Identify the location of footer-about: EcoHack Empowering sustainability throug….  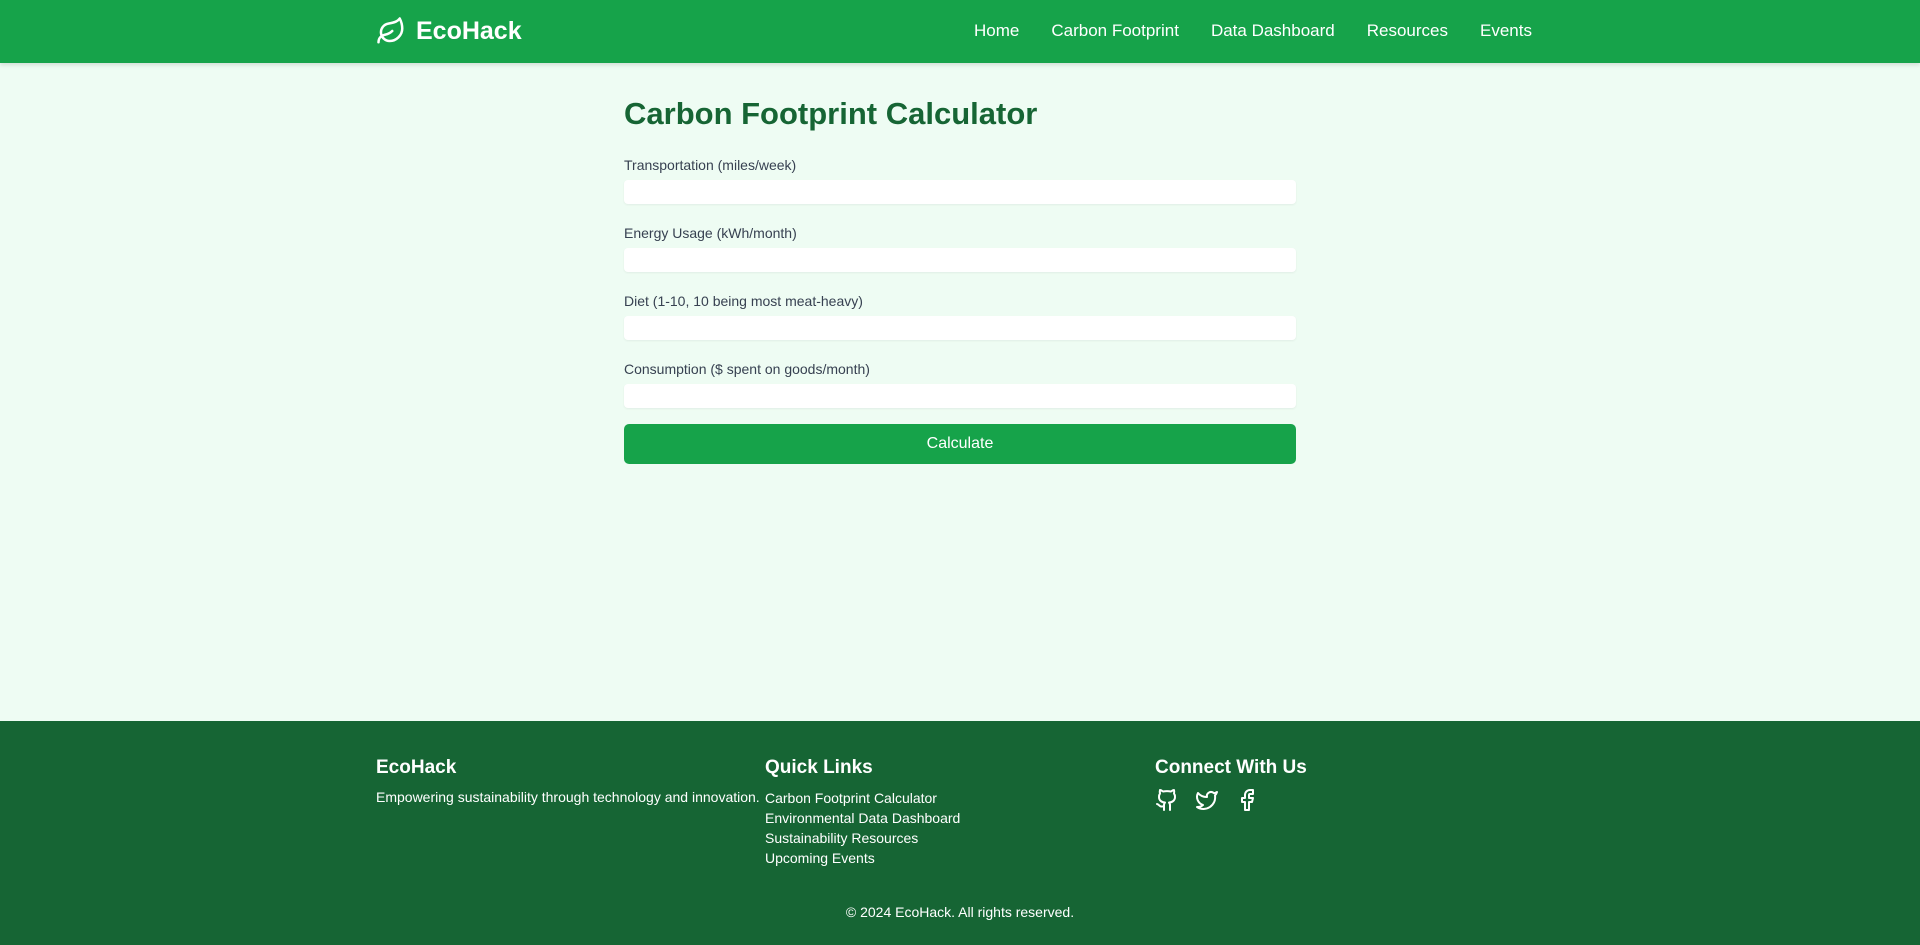
(568, 781).